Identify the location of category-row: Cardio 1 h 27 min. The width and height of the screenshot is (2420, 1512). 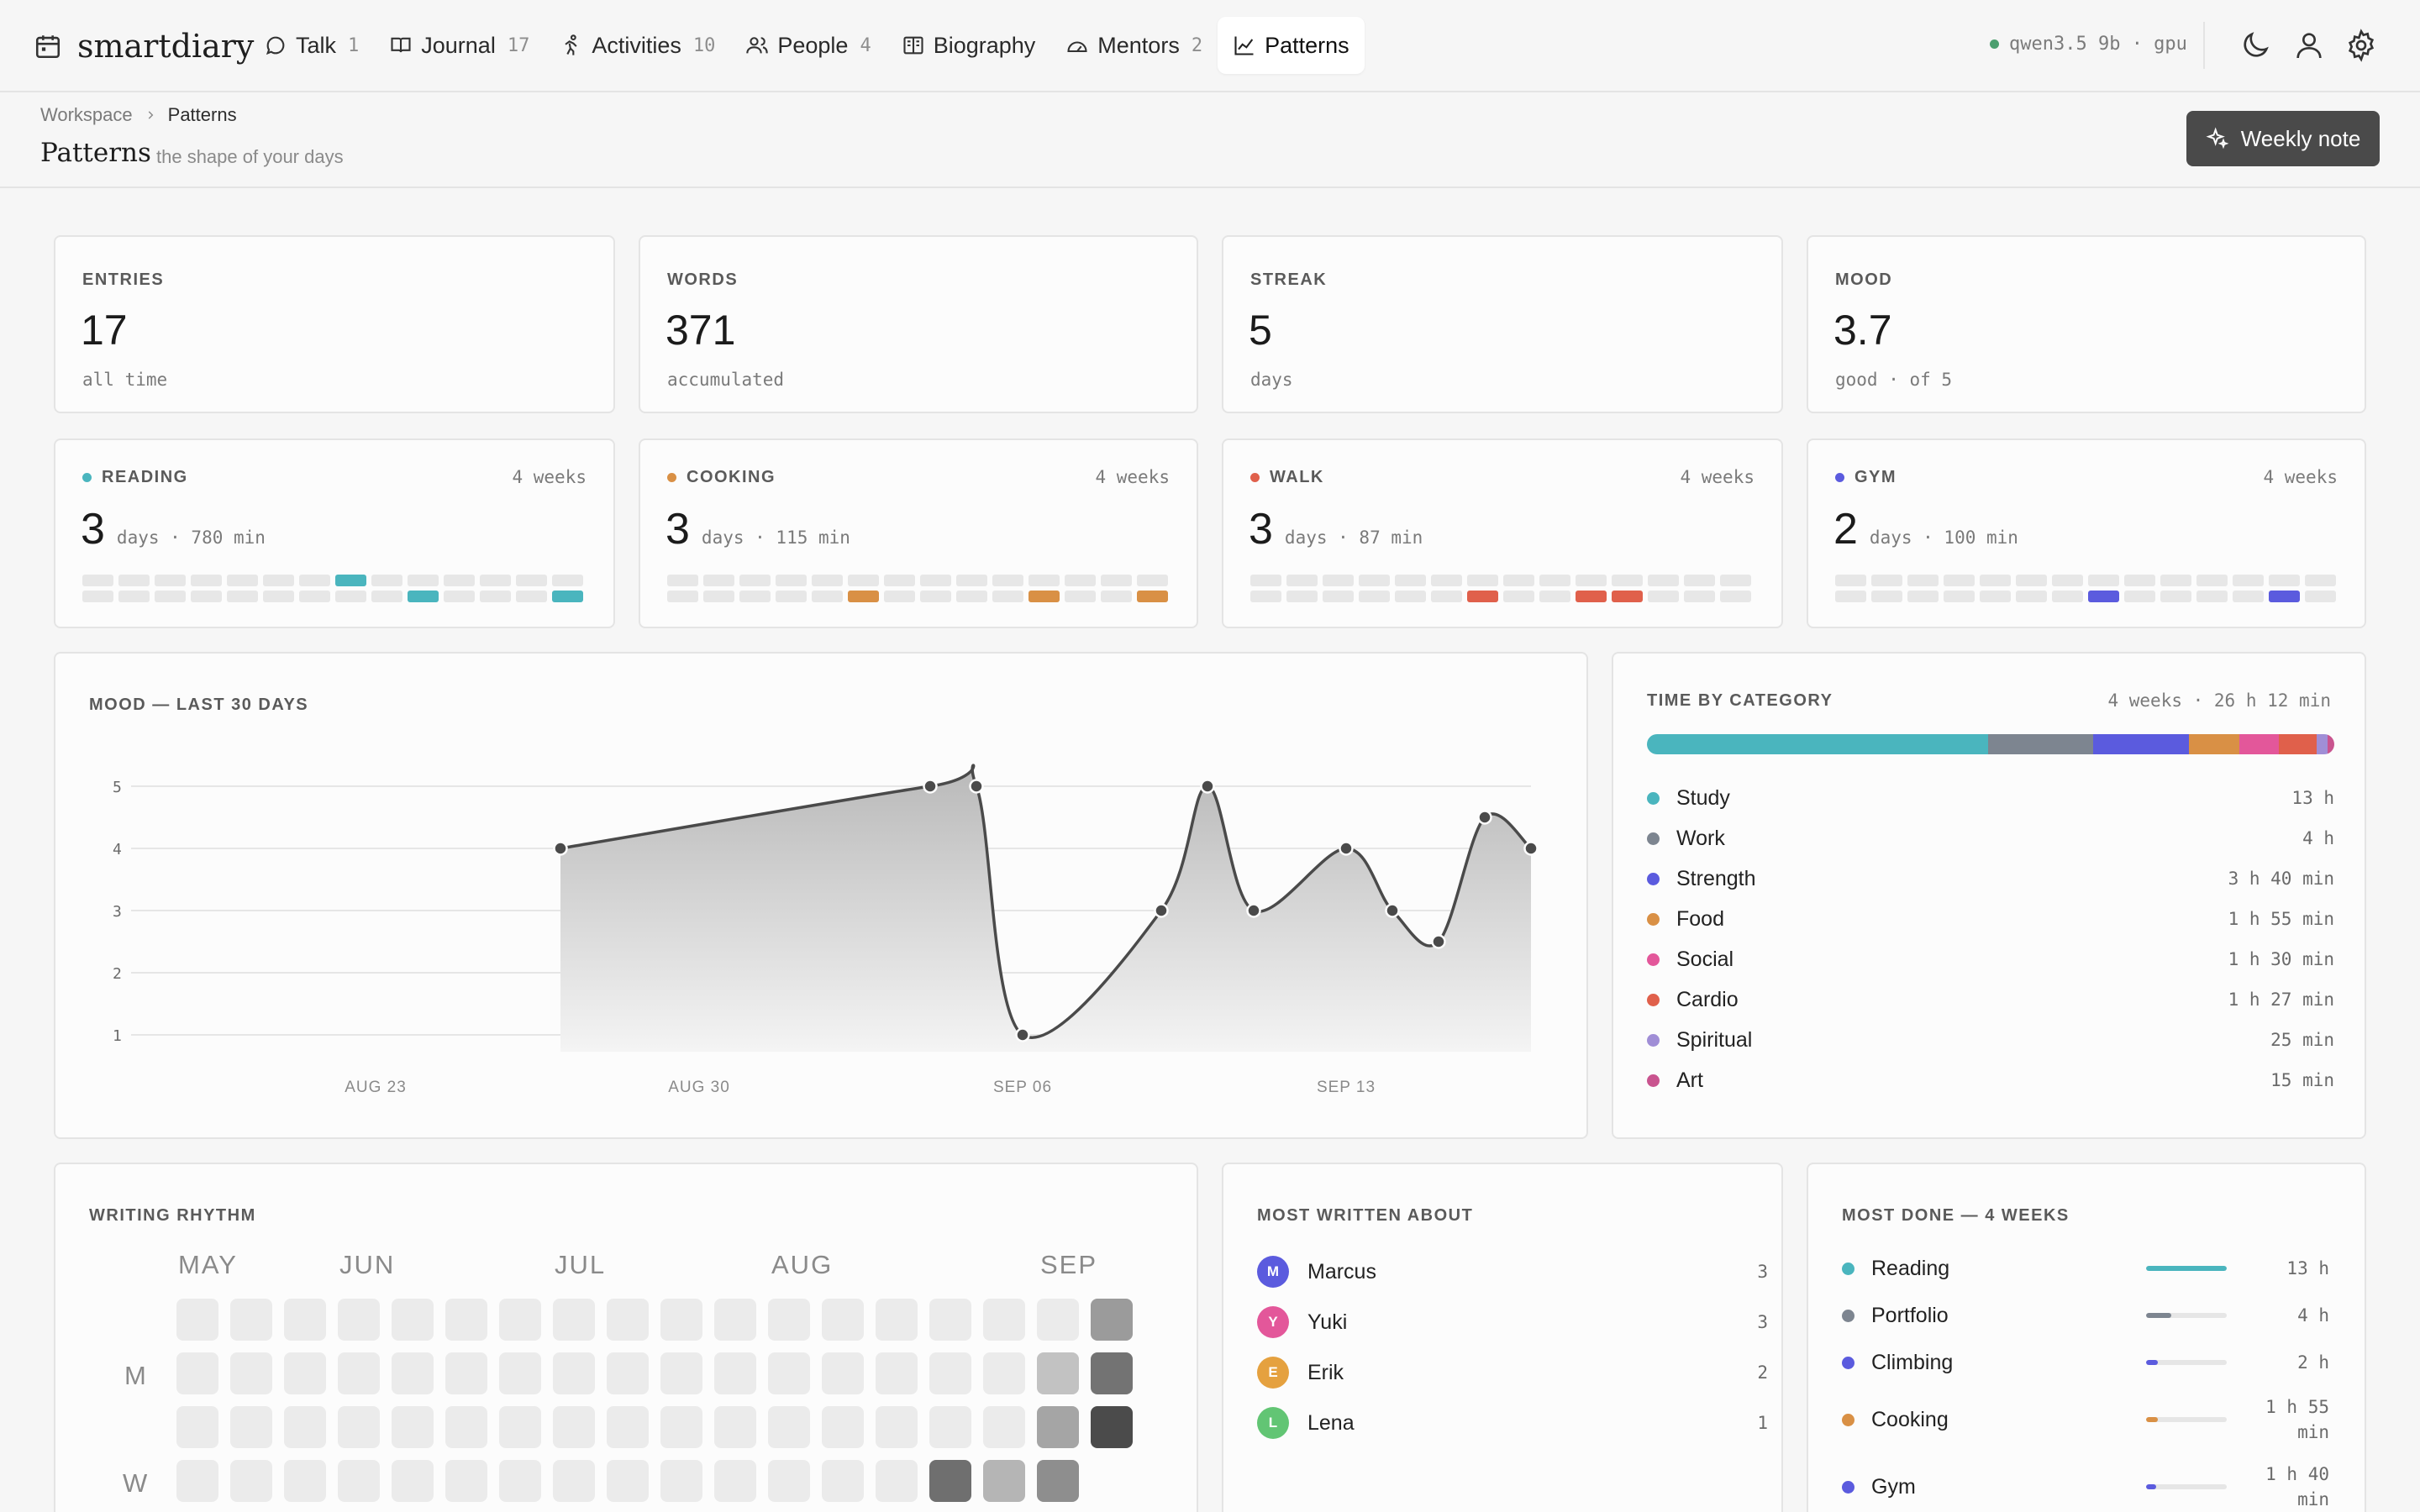
(1990, 999).